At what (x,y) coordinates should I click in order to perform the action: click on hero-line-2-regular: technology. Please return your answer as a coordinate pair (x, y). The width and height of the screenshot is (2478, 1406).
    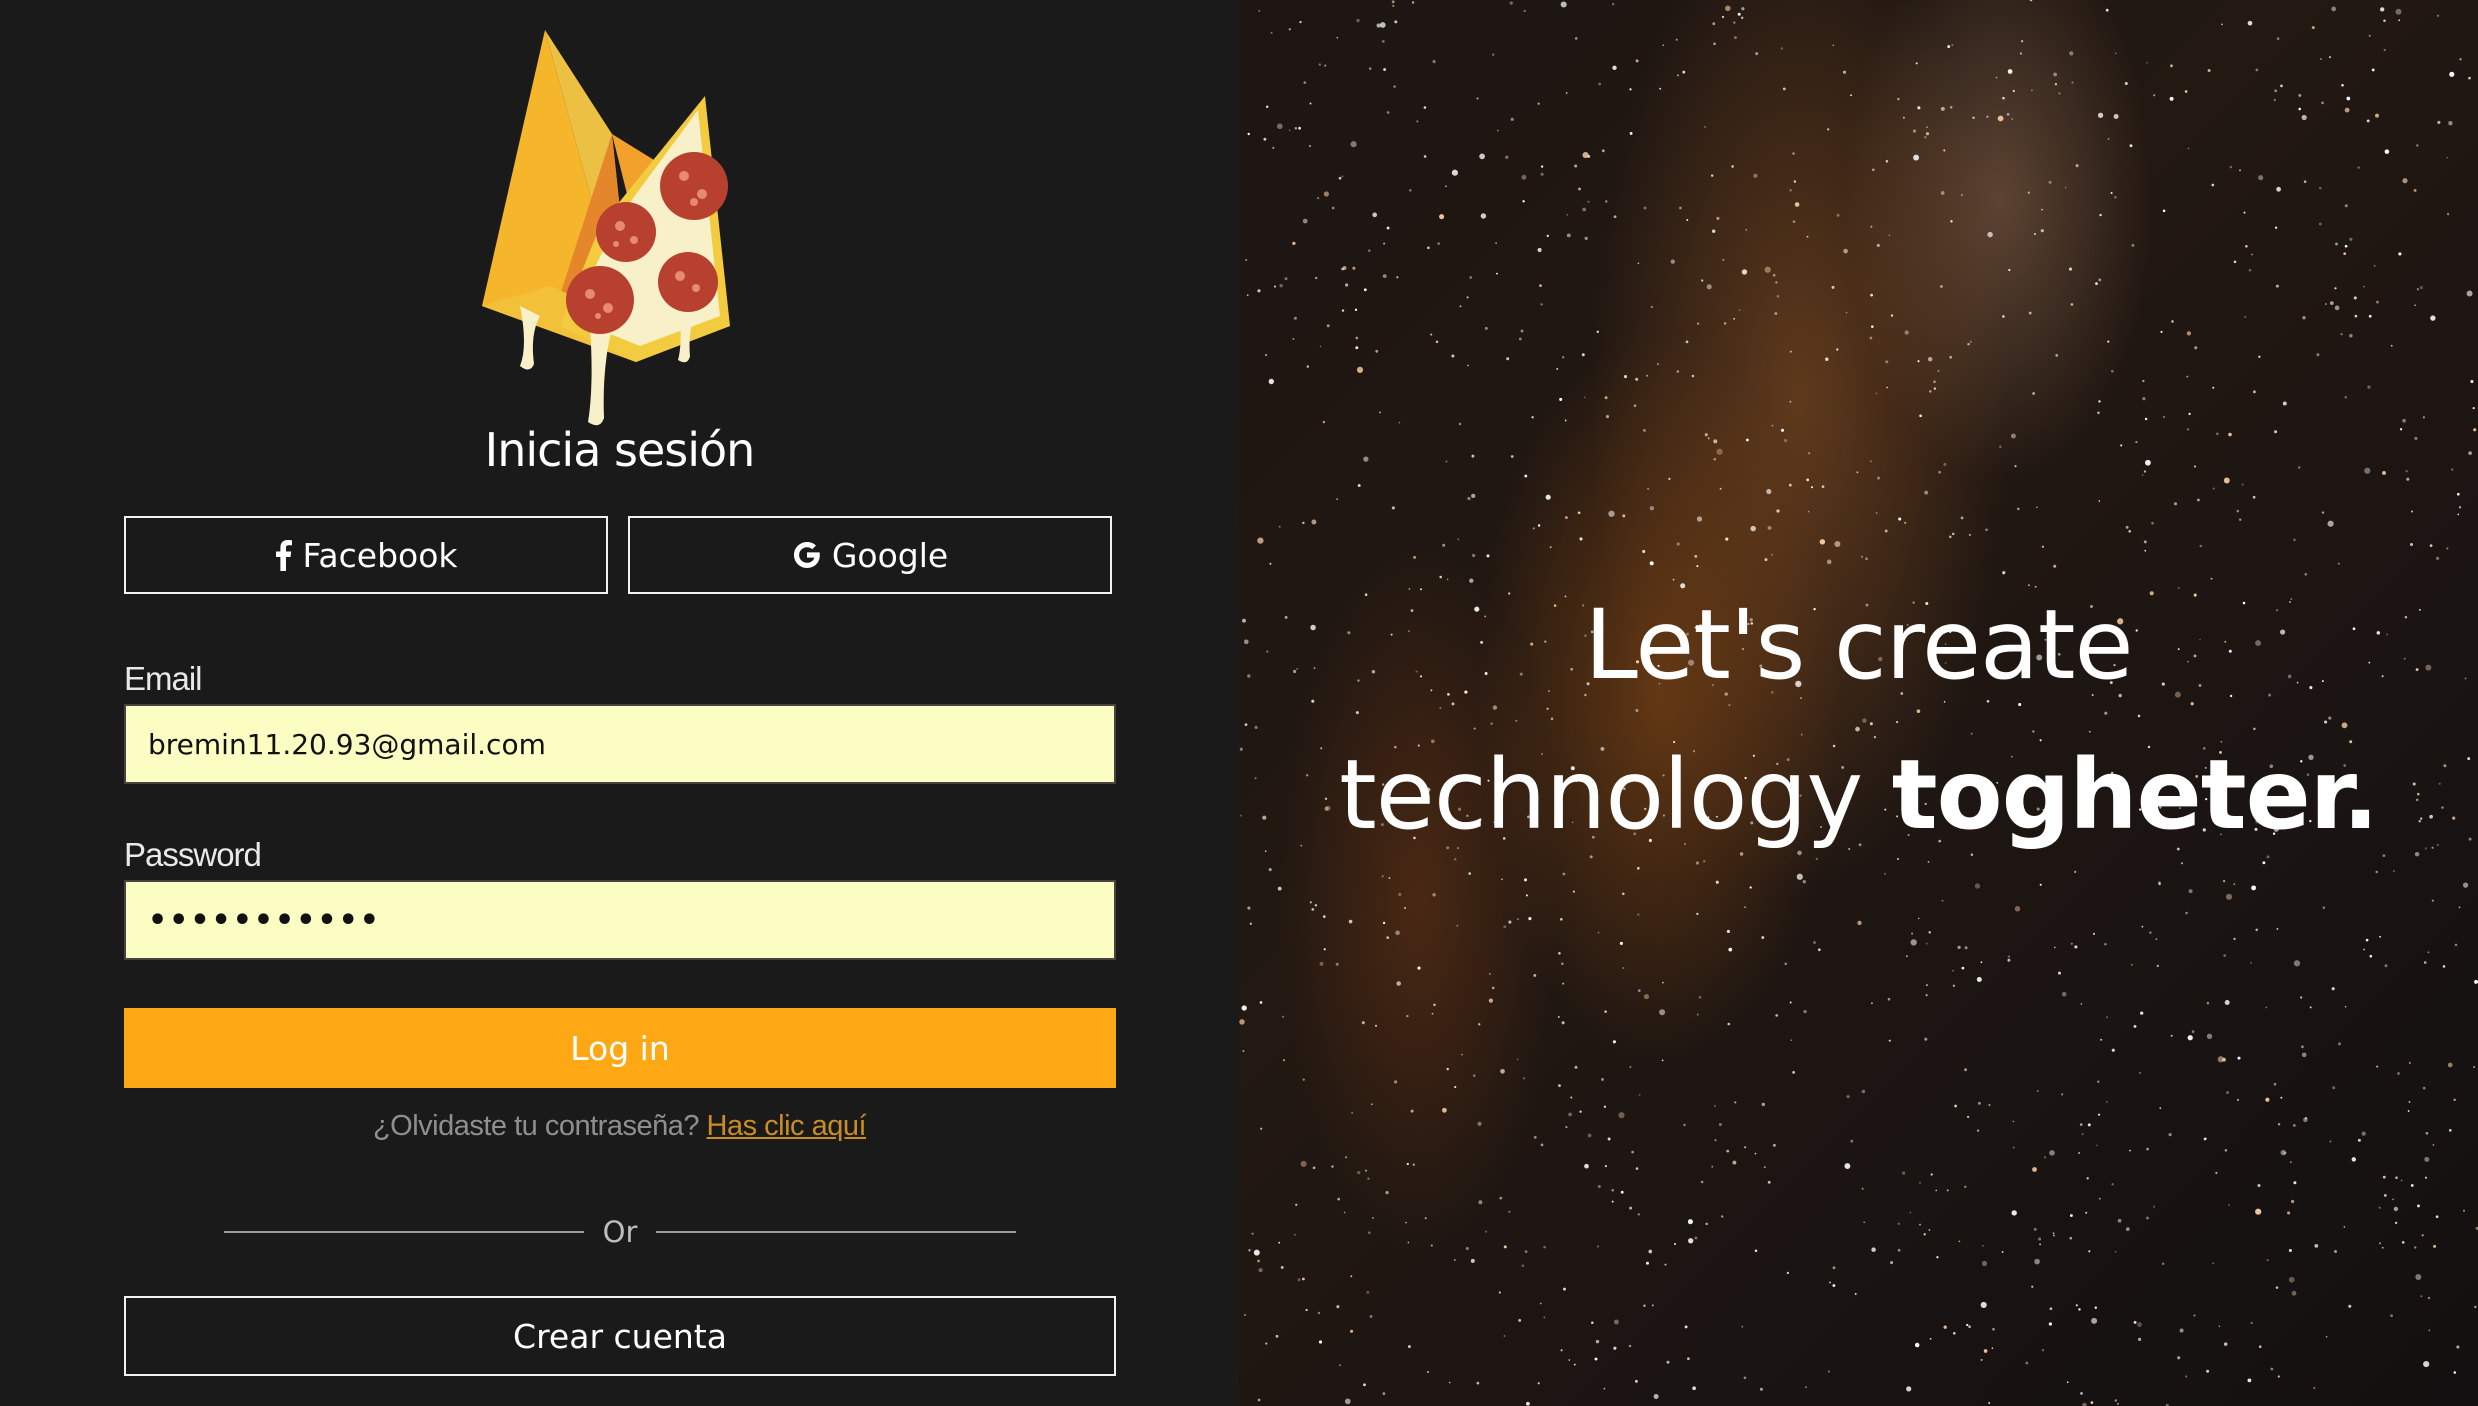
    Looking at the image, I should click on (1601, 795).